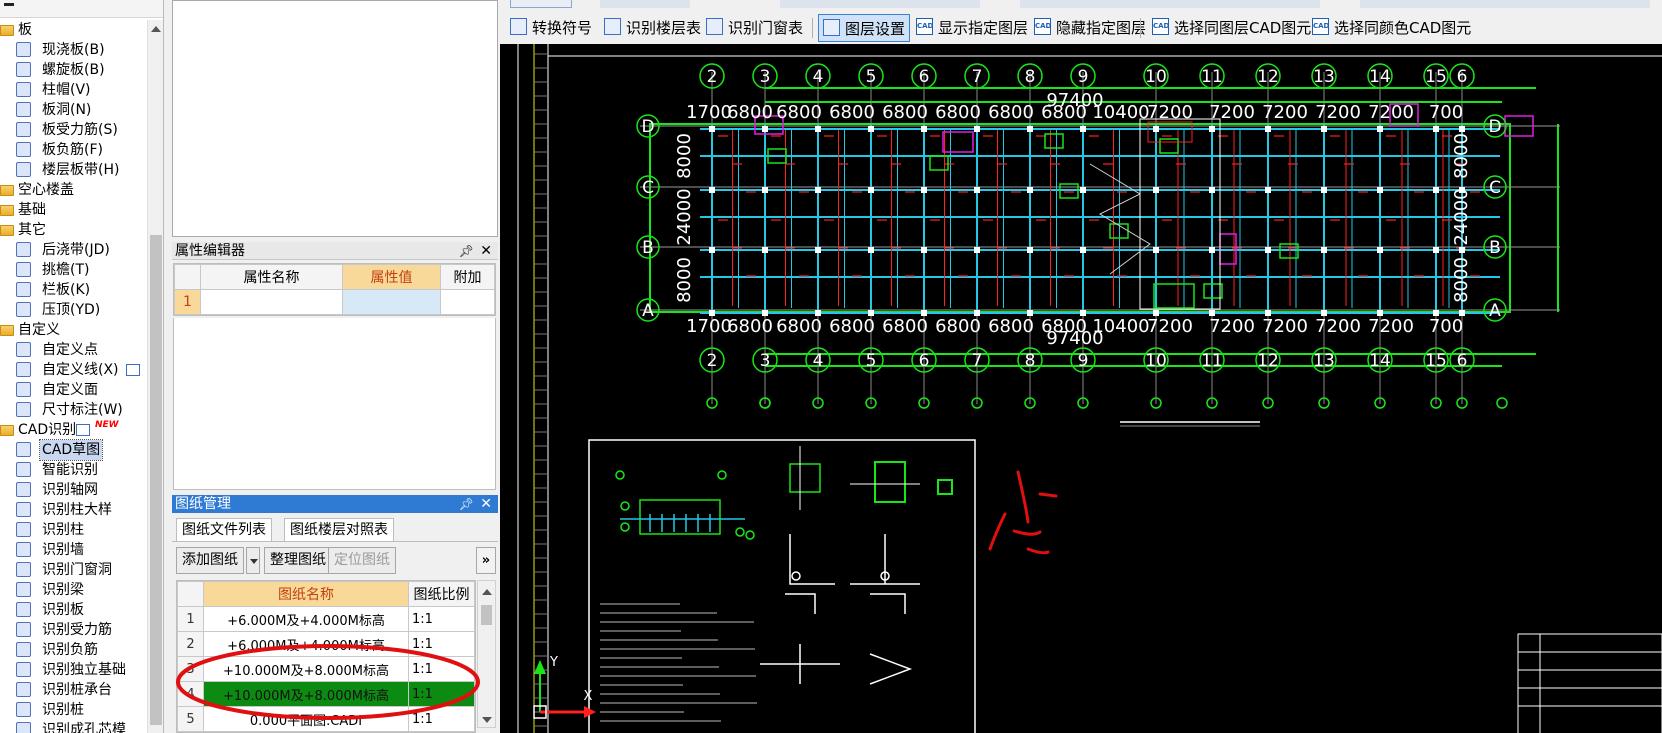 Image resolution: width=1662 pixels, height=733 pixels. I want to click on property-editor-titlebar: 属性编辑器 📌︎ ✕, so click(335, 251).